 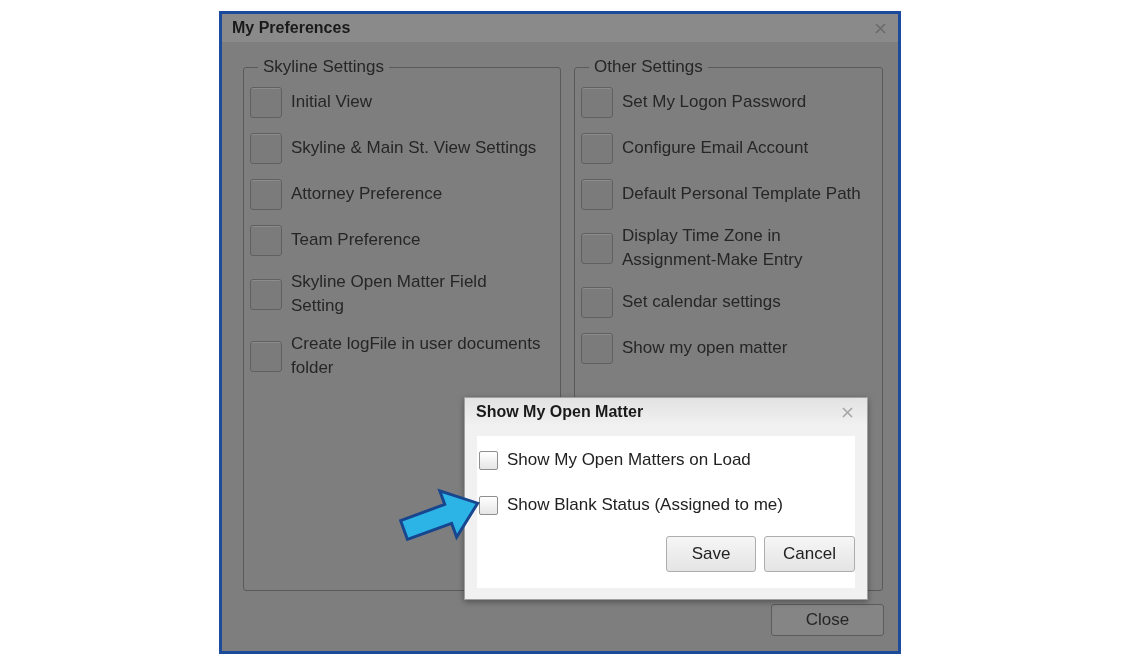 I want to click on option-label: Attorney Preference, so click(x=367, y=194).